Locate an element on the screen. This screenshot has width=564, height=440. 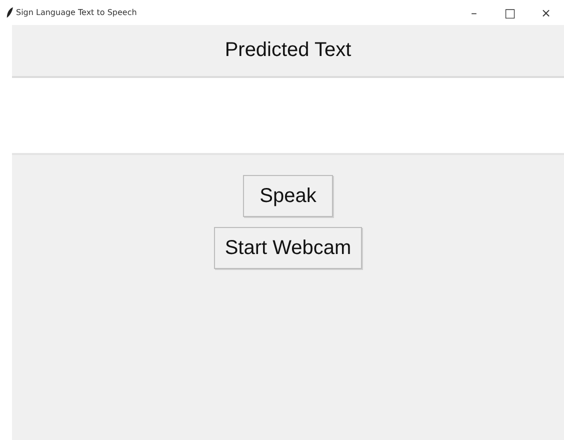
feather-icon is located at coordinates (9, 12).